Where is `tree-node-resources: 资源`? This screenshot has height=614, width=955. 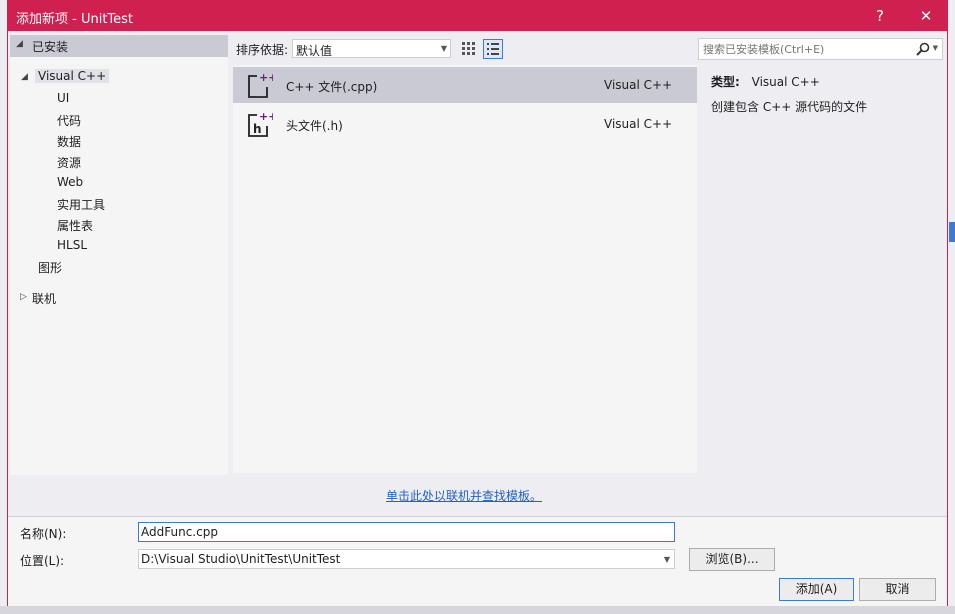
tree-node-resources: 资源 is located at coordinates (69, 162).